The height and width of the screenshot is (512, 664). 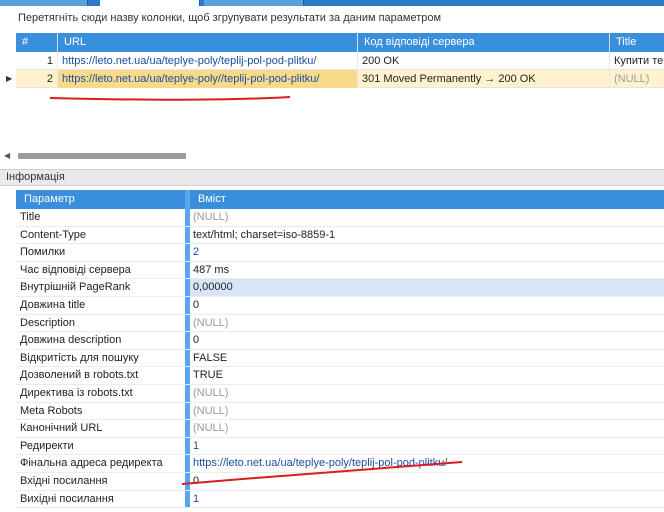 I want to click on info-param-label: Внутрішній PageRank, so click(x=103, y=287).